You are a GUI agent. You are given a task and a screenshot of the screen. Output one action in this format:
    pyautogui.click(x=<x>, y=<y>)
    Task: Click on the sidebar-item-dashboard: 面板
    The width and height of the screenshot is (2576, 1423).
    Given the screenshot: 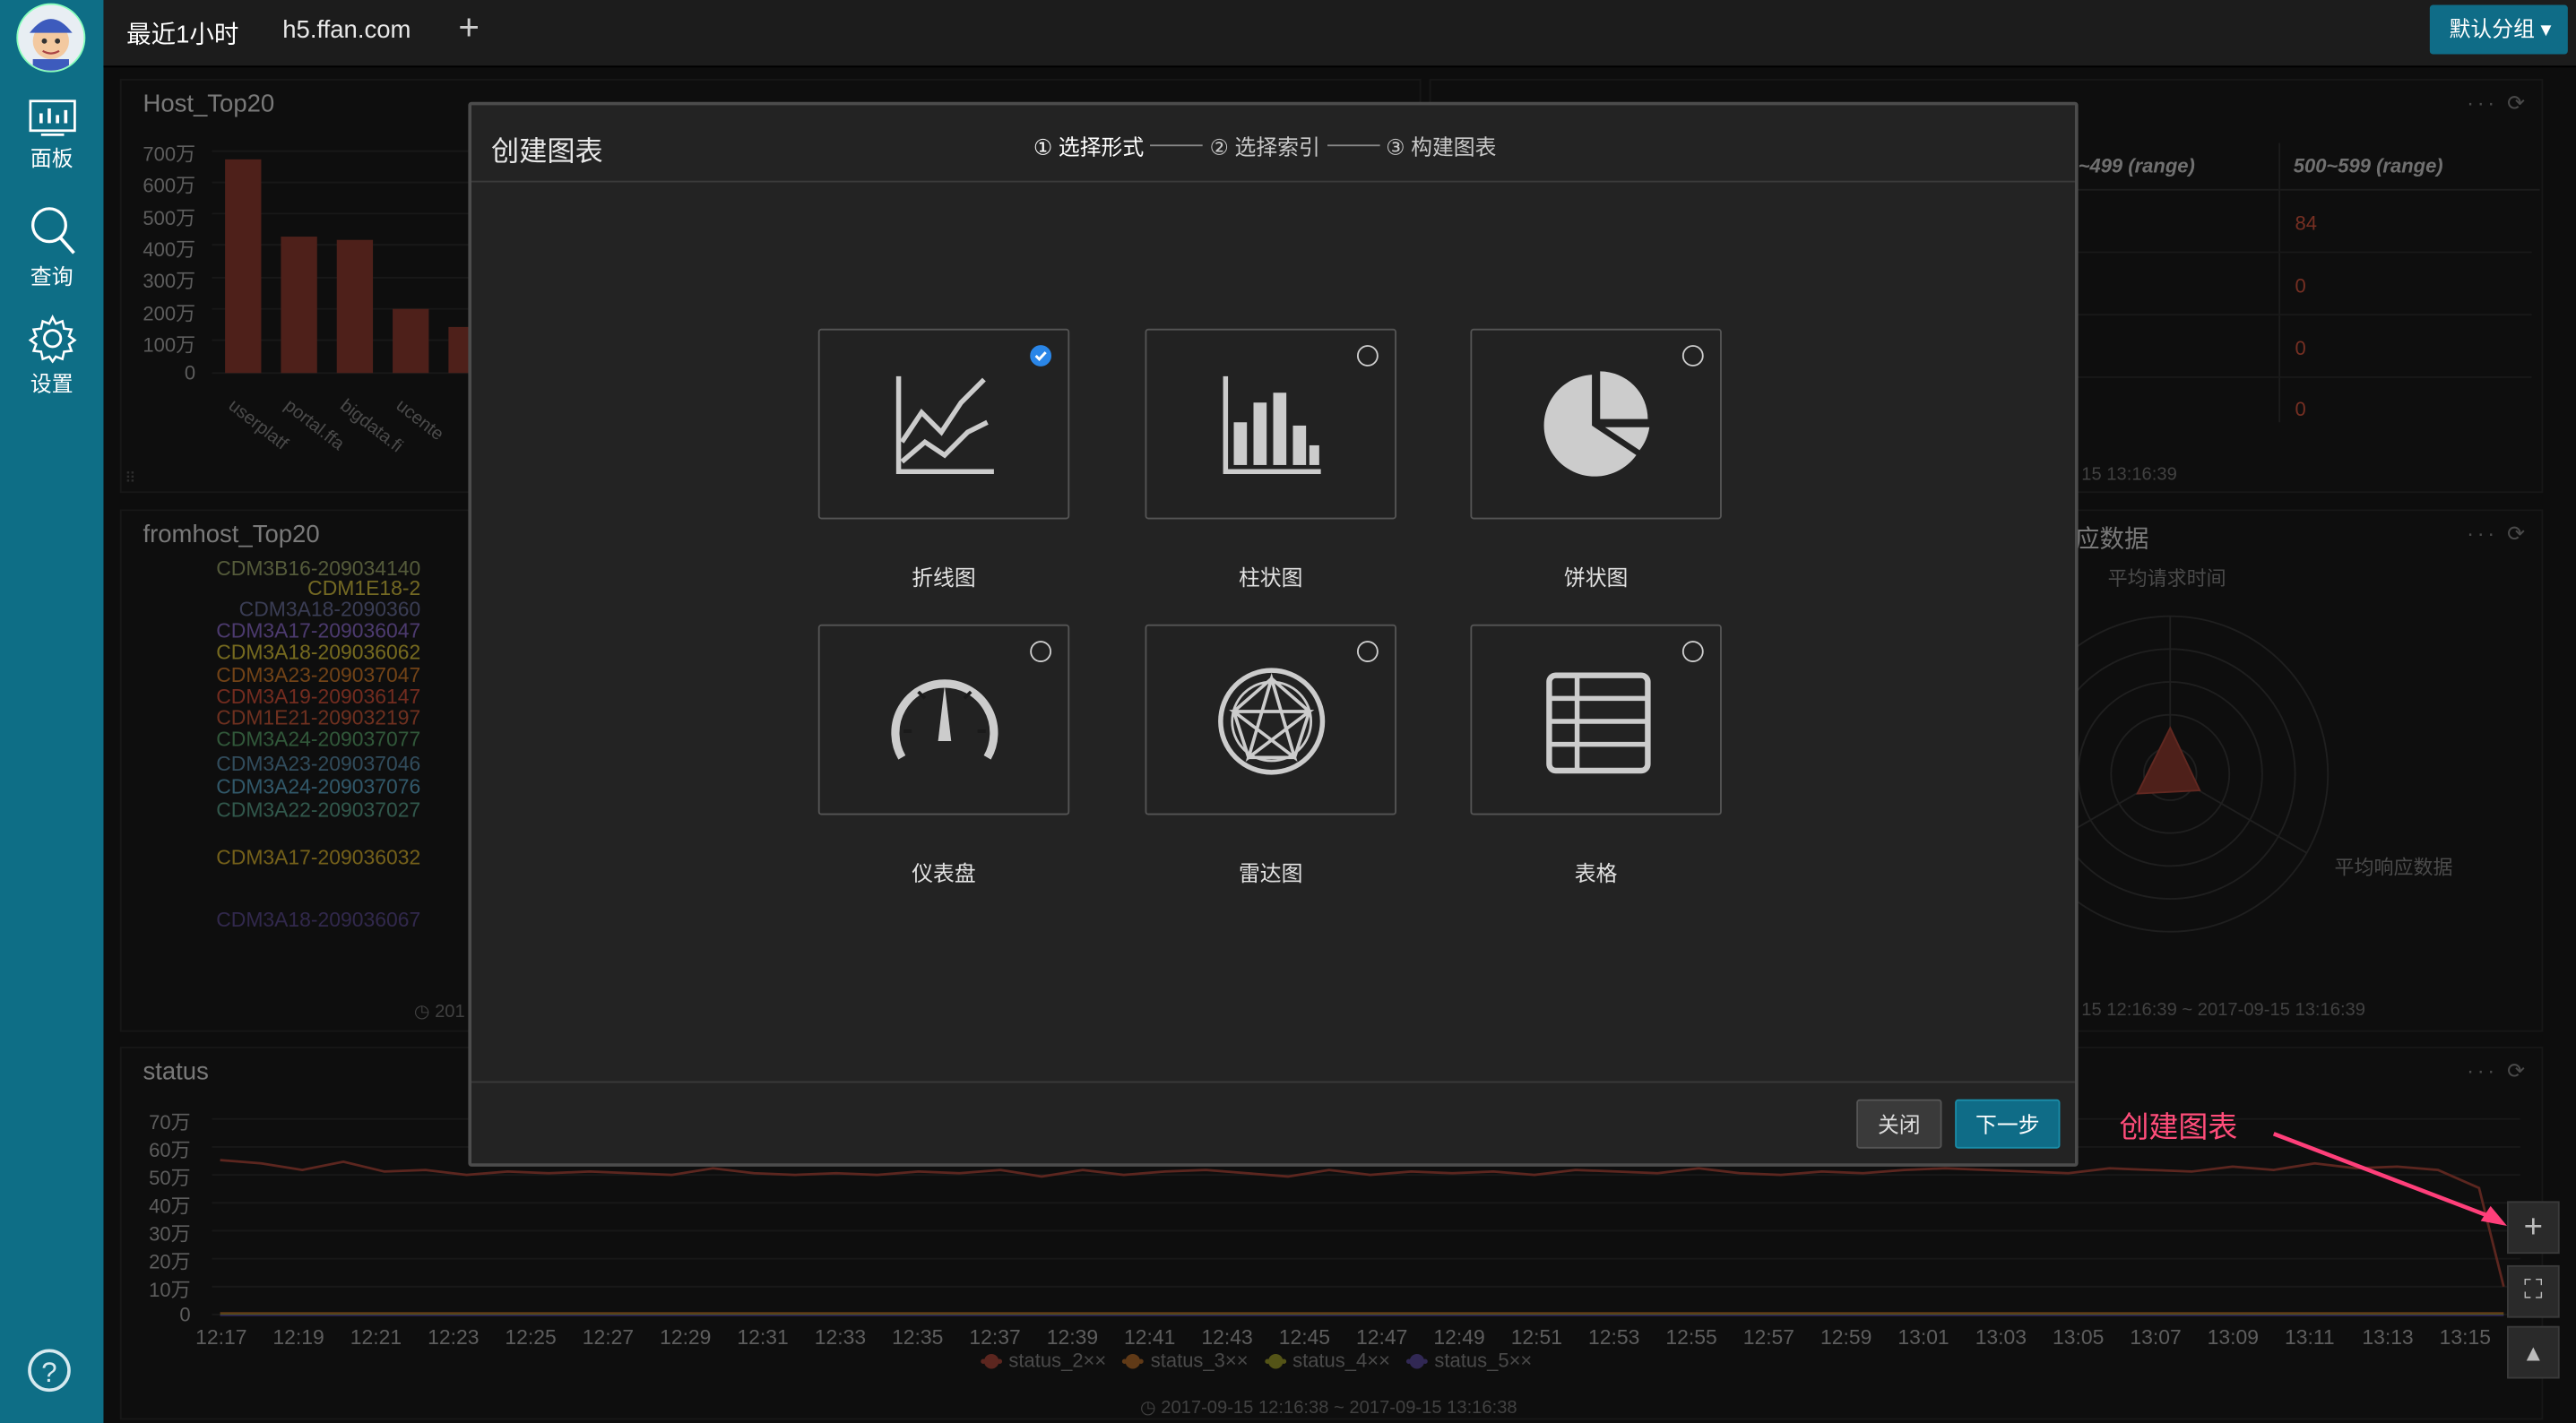 What is the action you would take?
    pyautogui.click(x=51, y=136)
    